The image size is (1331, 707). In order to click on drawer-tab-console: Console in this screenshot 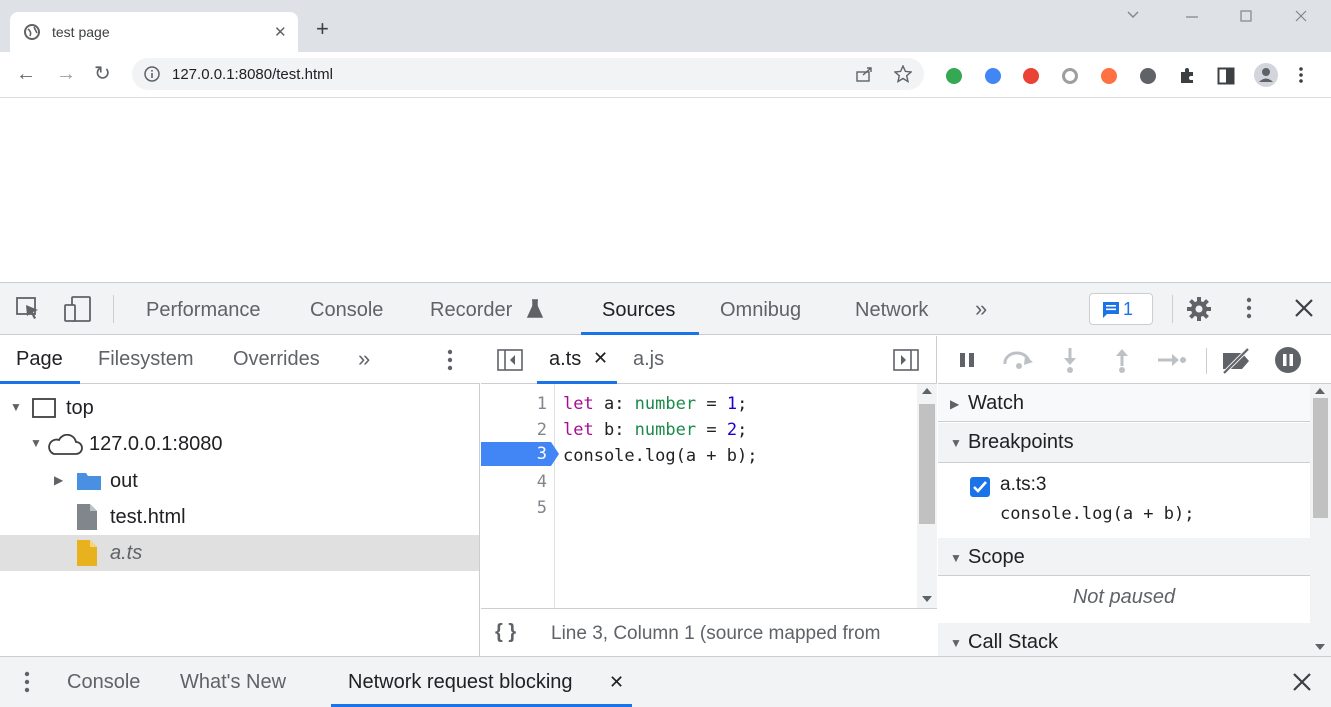, I will do `click(103, 682)`.